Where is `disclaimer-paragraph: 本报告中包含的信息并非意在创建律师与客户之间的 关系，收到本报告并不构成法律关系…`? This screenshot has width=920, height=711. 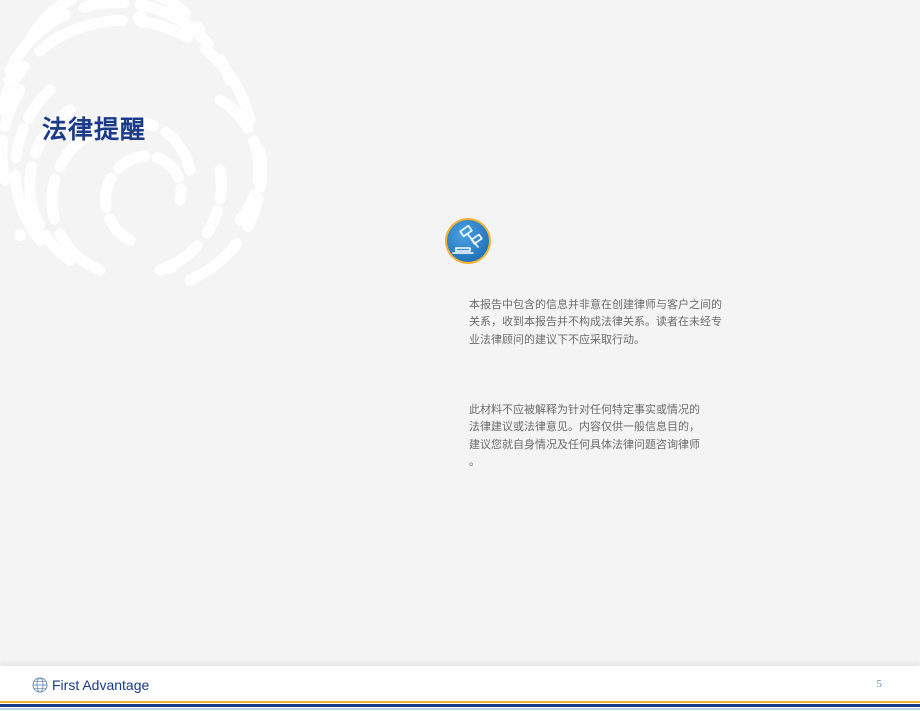
disclaimer-paragraph: 本报告中包含的信息并非意在创建律师与客户之间的 关系，收到本报告并不构成法律关系… is located at coordinates (595, 322).